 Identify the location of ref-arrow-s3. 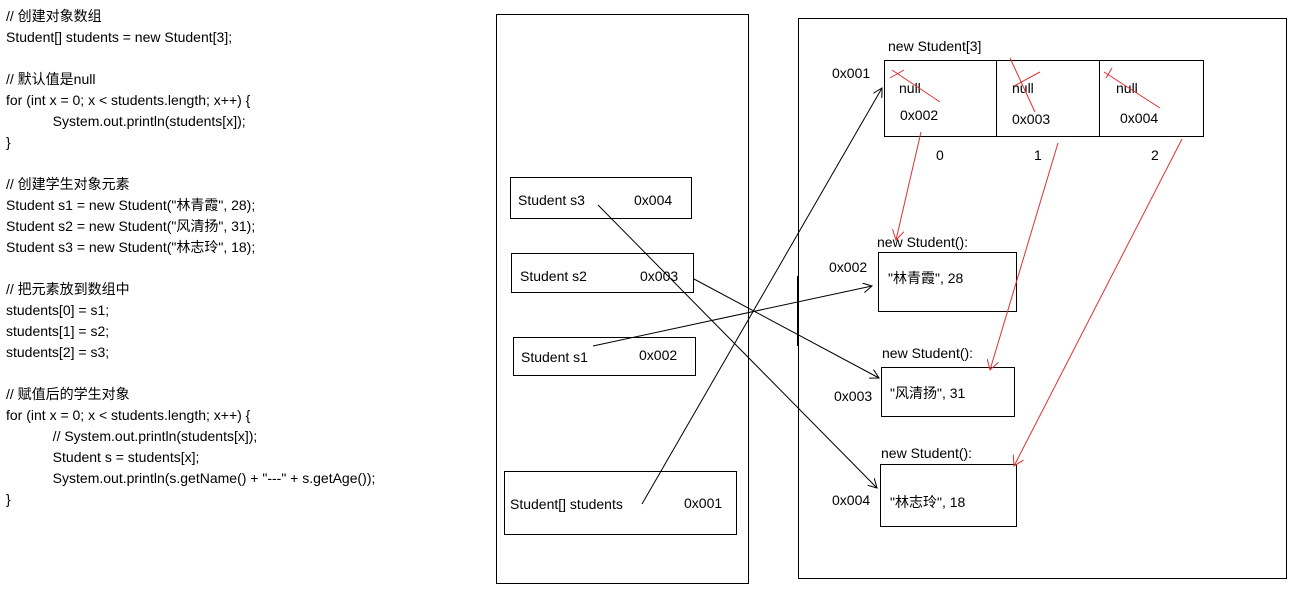
(737, 346).